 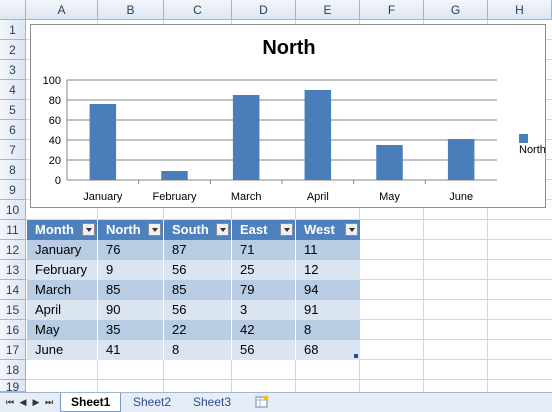 I want to click on x-tick-label: June, so click(x=461, y=197).